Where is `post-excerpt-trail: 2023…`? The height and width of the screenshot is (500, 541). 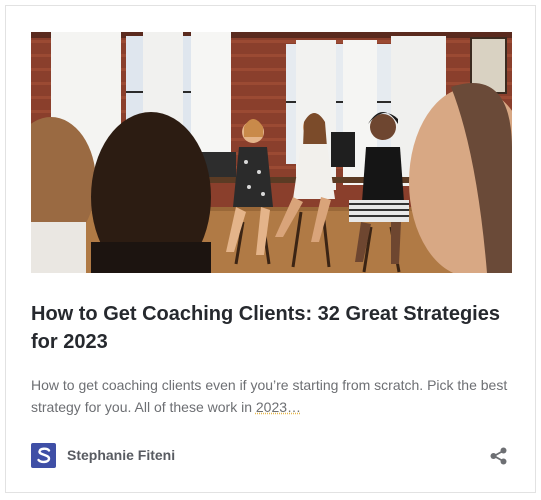
post-excerpt-trail: 2023… is located at coordinates (278, 407).